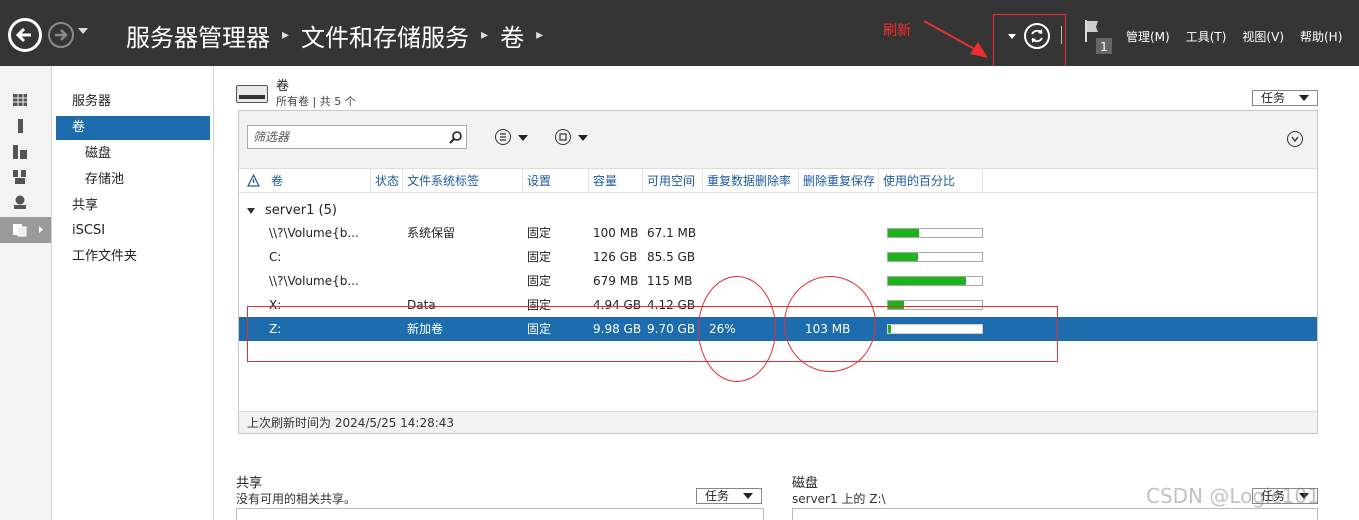  Describe the element at coordinates (616, 281) in the screenshot. I see `cell-capacity: 679 MB` at that location.